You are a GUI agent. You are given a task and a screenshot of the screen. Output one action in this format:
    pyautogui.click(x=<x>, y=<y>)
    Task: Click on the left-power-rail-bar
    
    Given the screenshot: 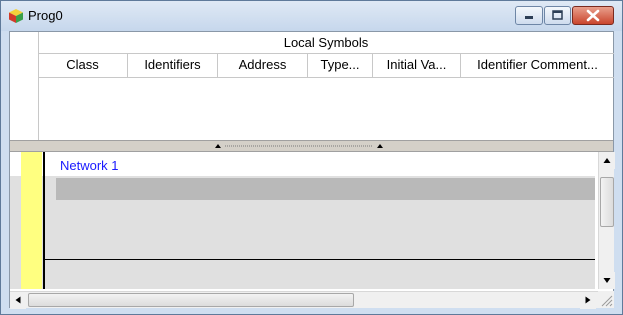 What is the action you would take?
    pyautogui.click(x=31, y=220)
    